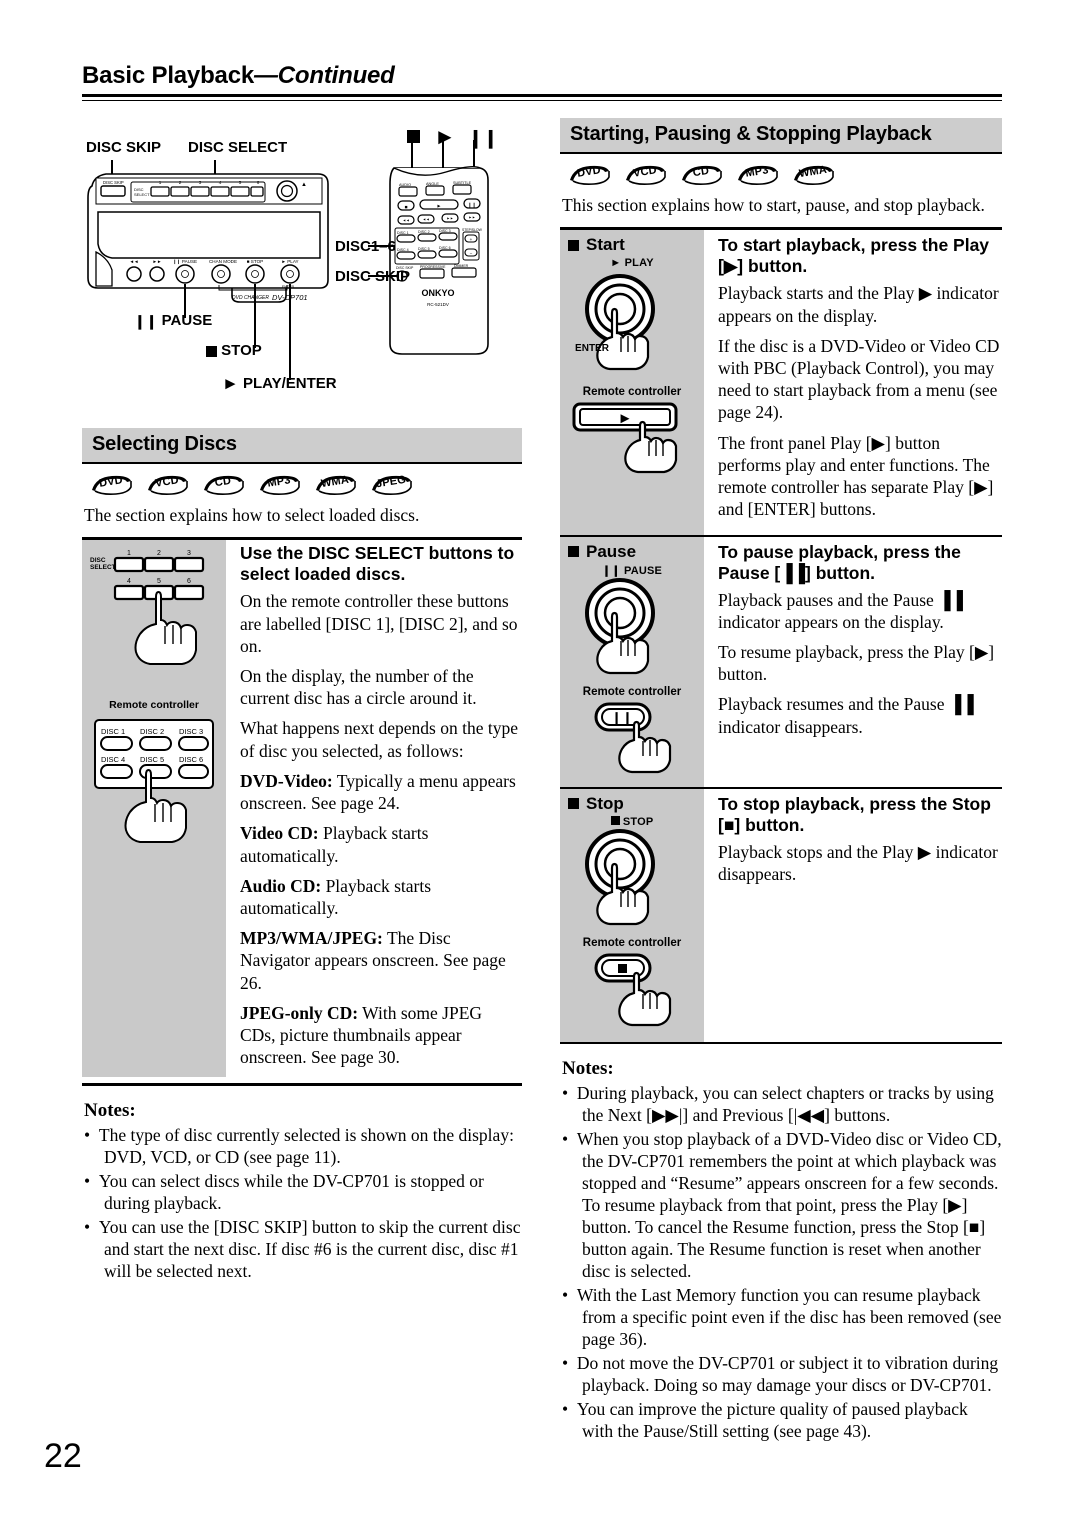 Image resolution: width=1080 pixels, height=1528 pixels. I want to click on header-rule-thin, so click(542, 100).